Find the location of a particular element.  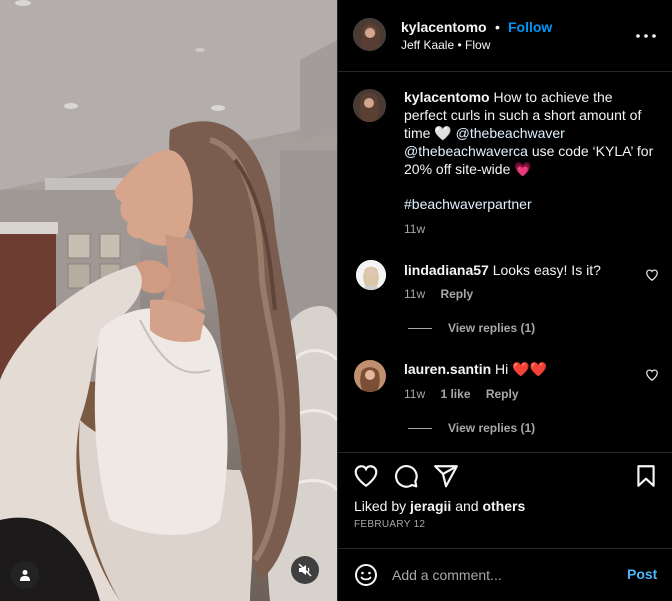

comment-bubble-icon is located at coordinates (406, 476).